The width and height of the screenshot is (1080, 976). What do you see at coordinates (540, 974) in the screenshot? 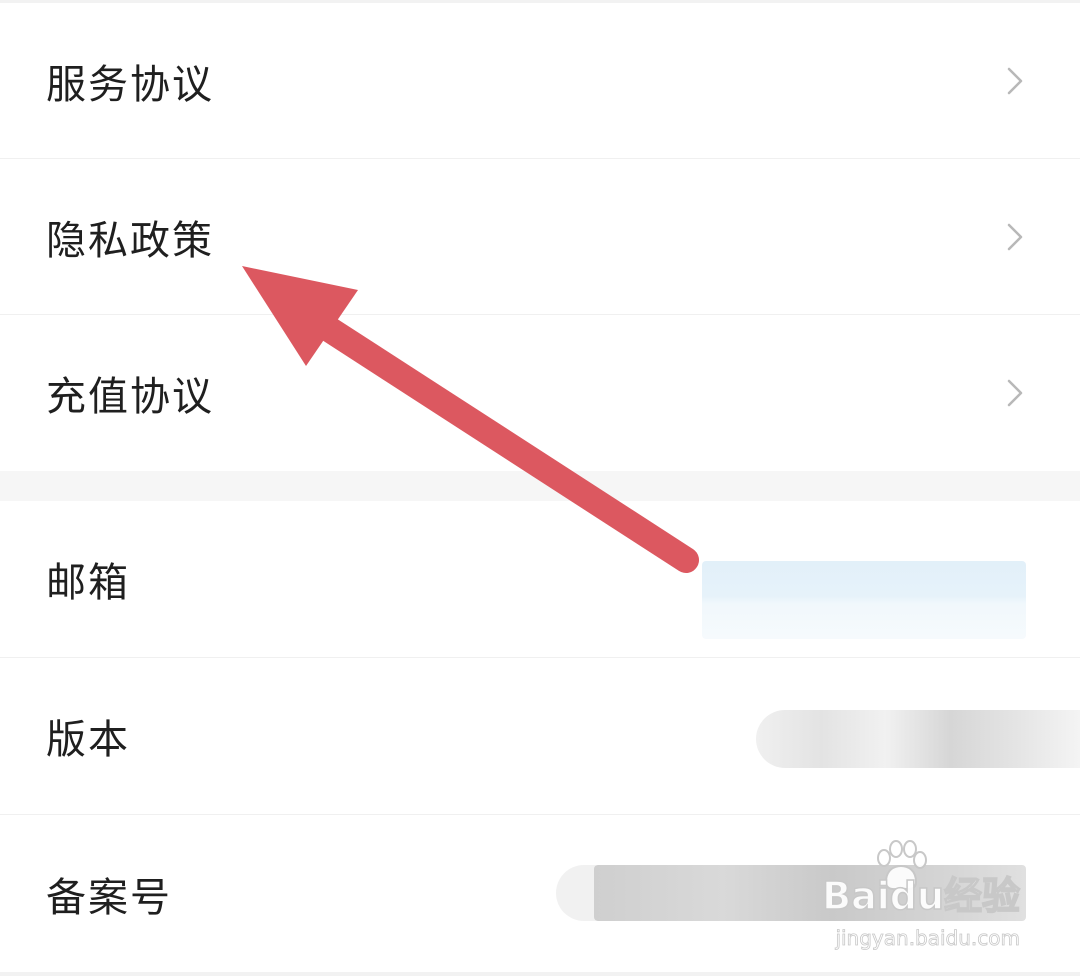
I see `bottom-divider` at bounding box center [540, 974].